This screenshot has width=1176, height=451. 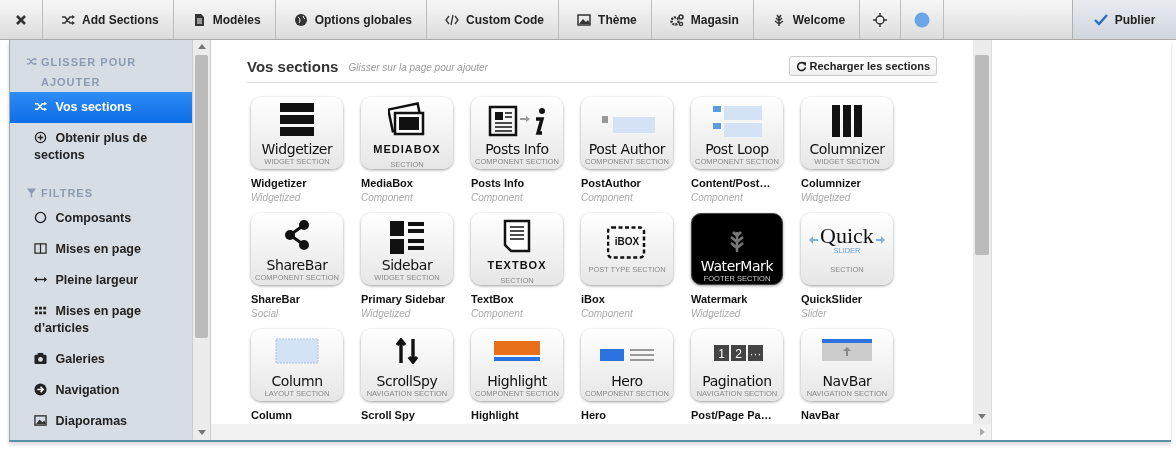 What do you see at coordinates (279, 183) in the screenshot?
I see `section-name: Widgetizer` at bounding box center [279, 183].